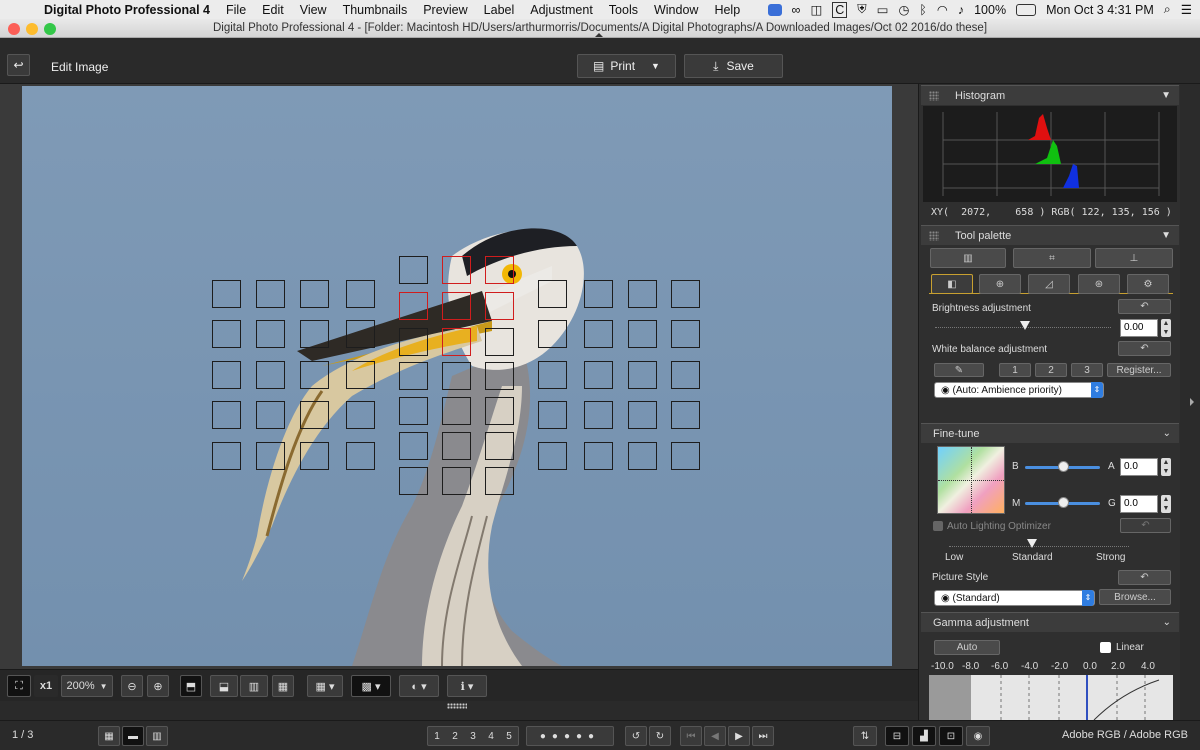 This screenshot has width=1200, height=750. I want to click on filmstrip-view-button: ▬, so click(133, 736).